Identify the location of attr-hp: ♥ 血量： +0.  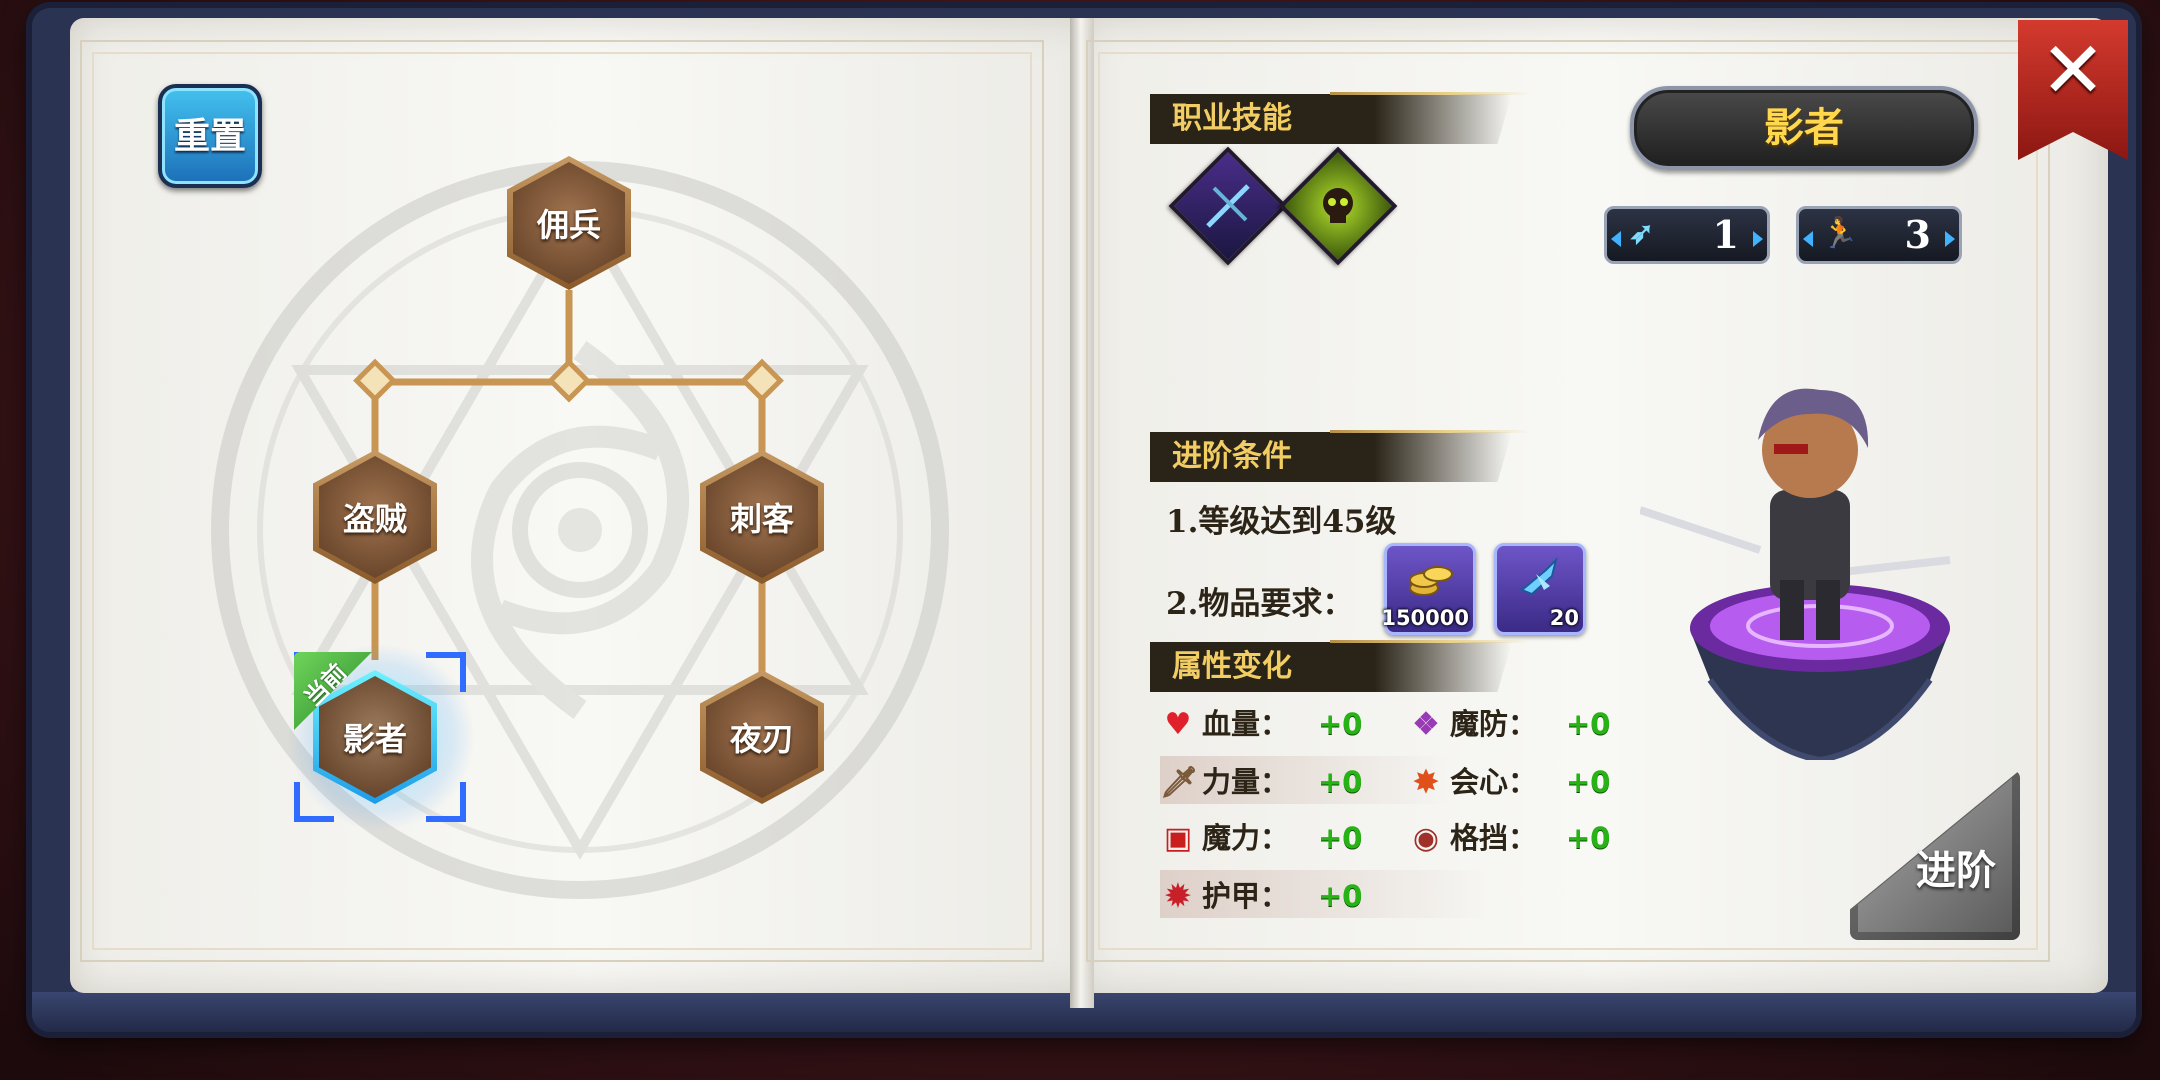
(1261, 724).